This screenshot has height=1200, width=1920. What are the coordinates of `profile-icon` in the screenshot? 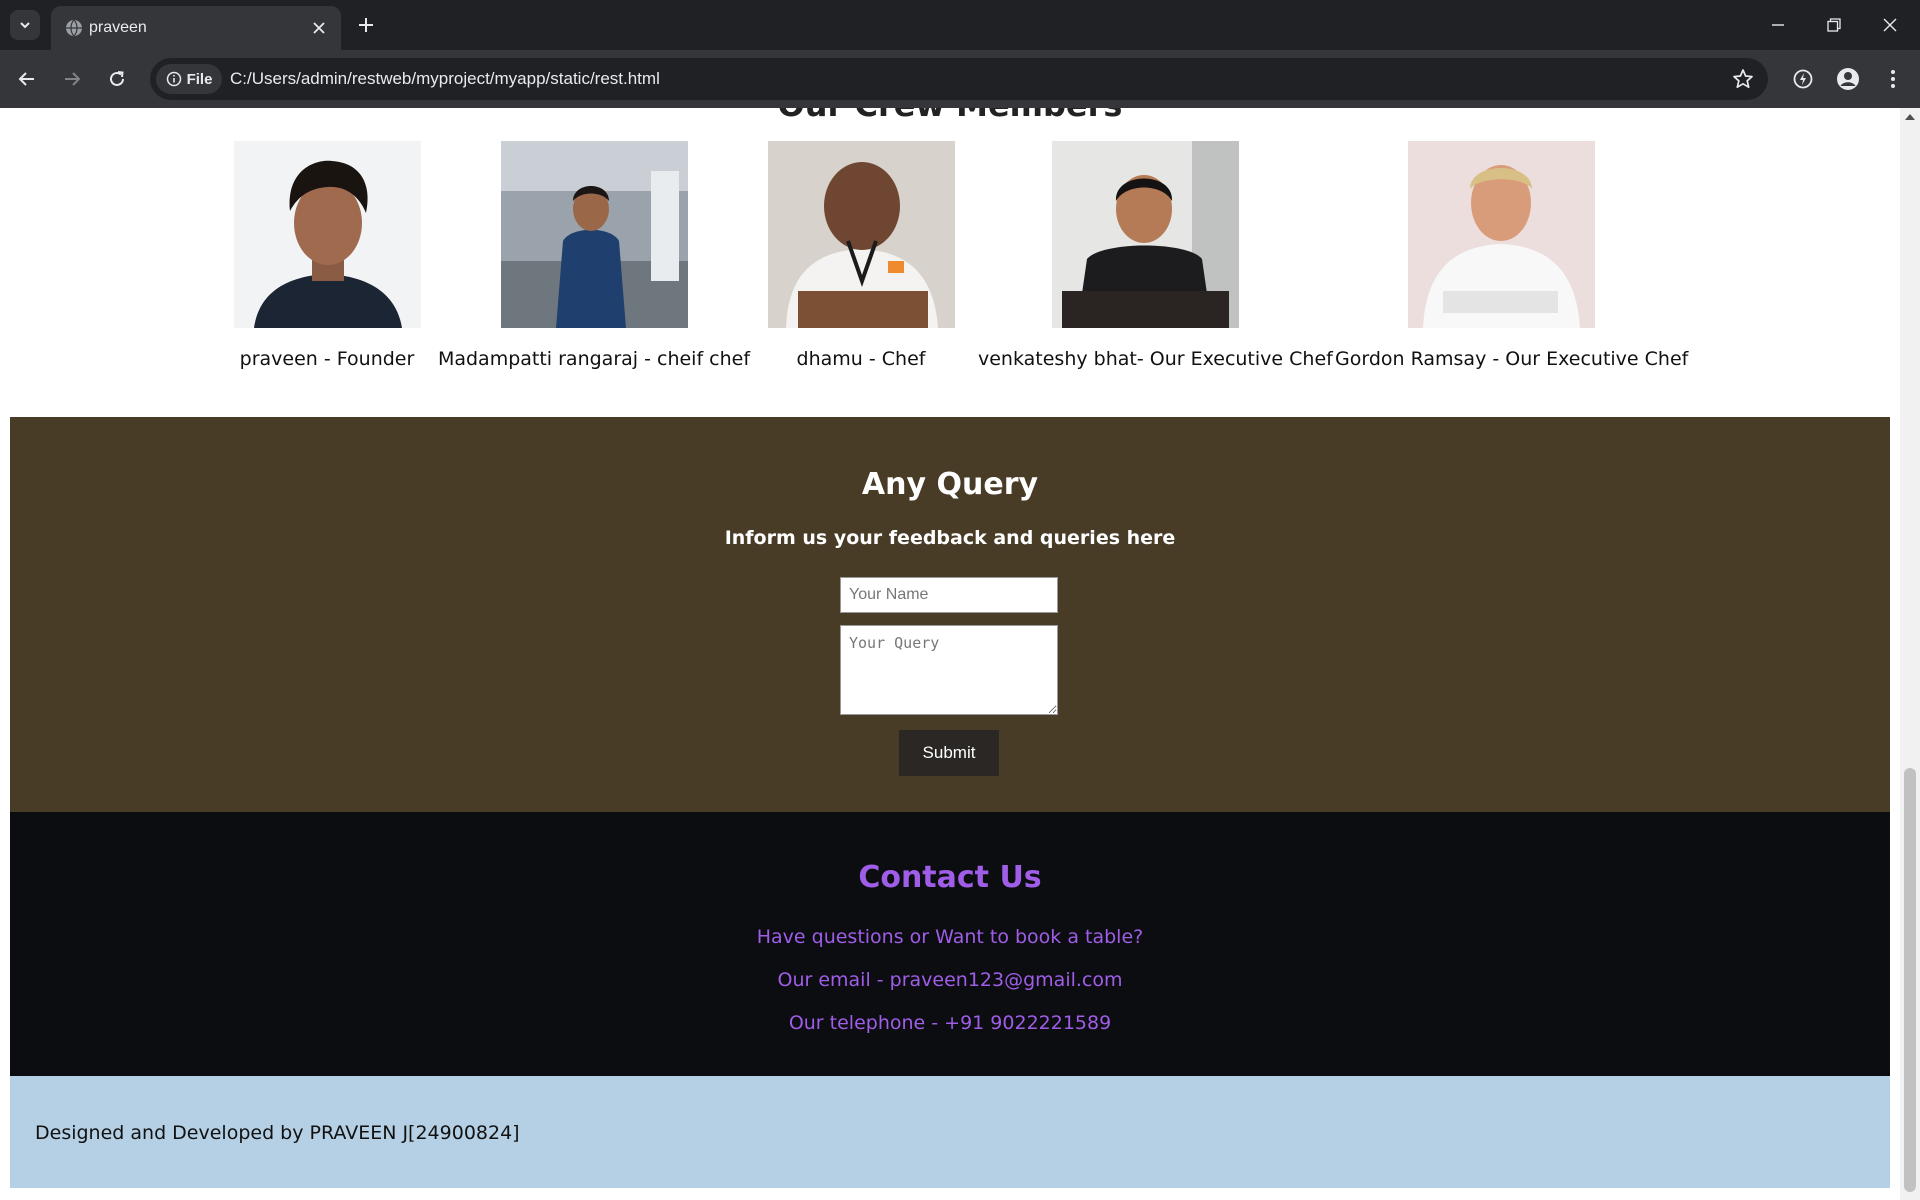 It's located at (1848, 79).